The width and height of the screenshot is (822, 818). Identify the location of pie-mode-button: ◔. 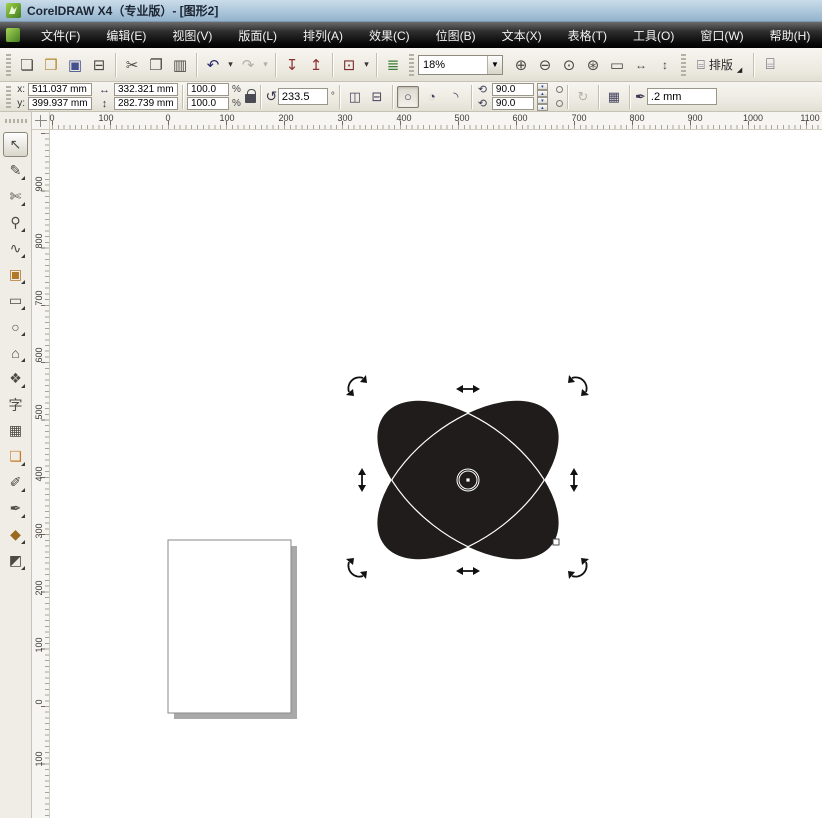
(432, 97).